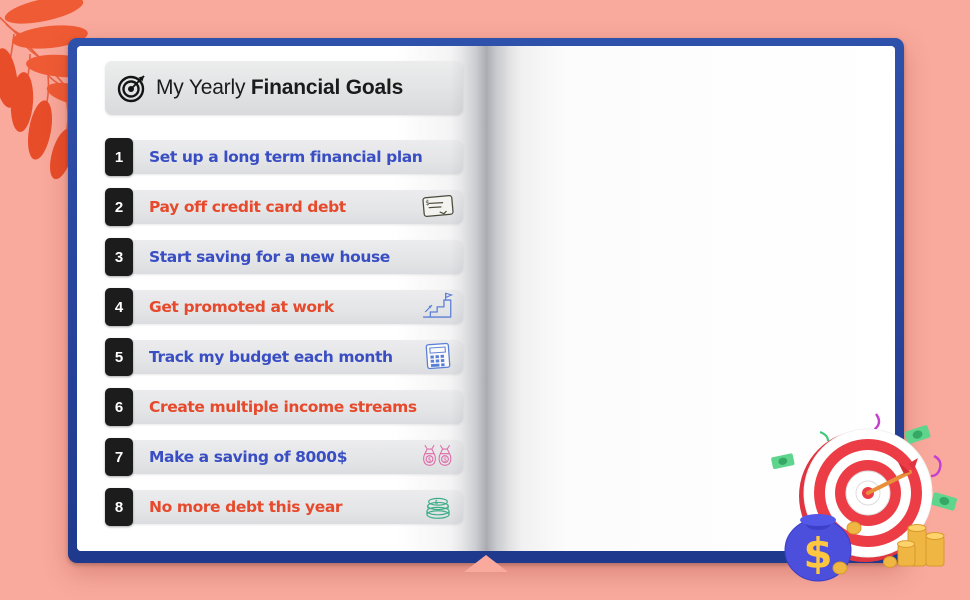 The width and height of the screenshot is (970, 600). Describe the element at coordinates (131, 89) in the screenshot. I see `target-bullseye-icon` at that location.